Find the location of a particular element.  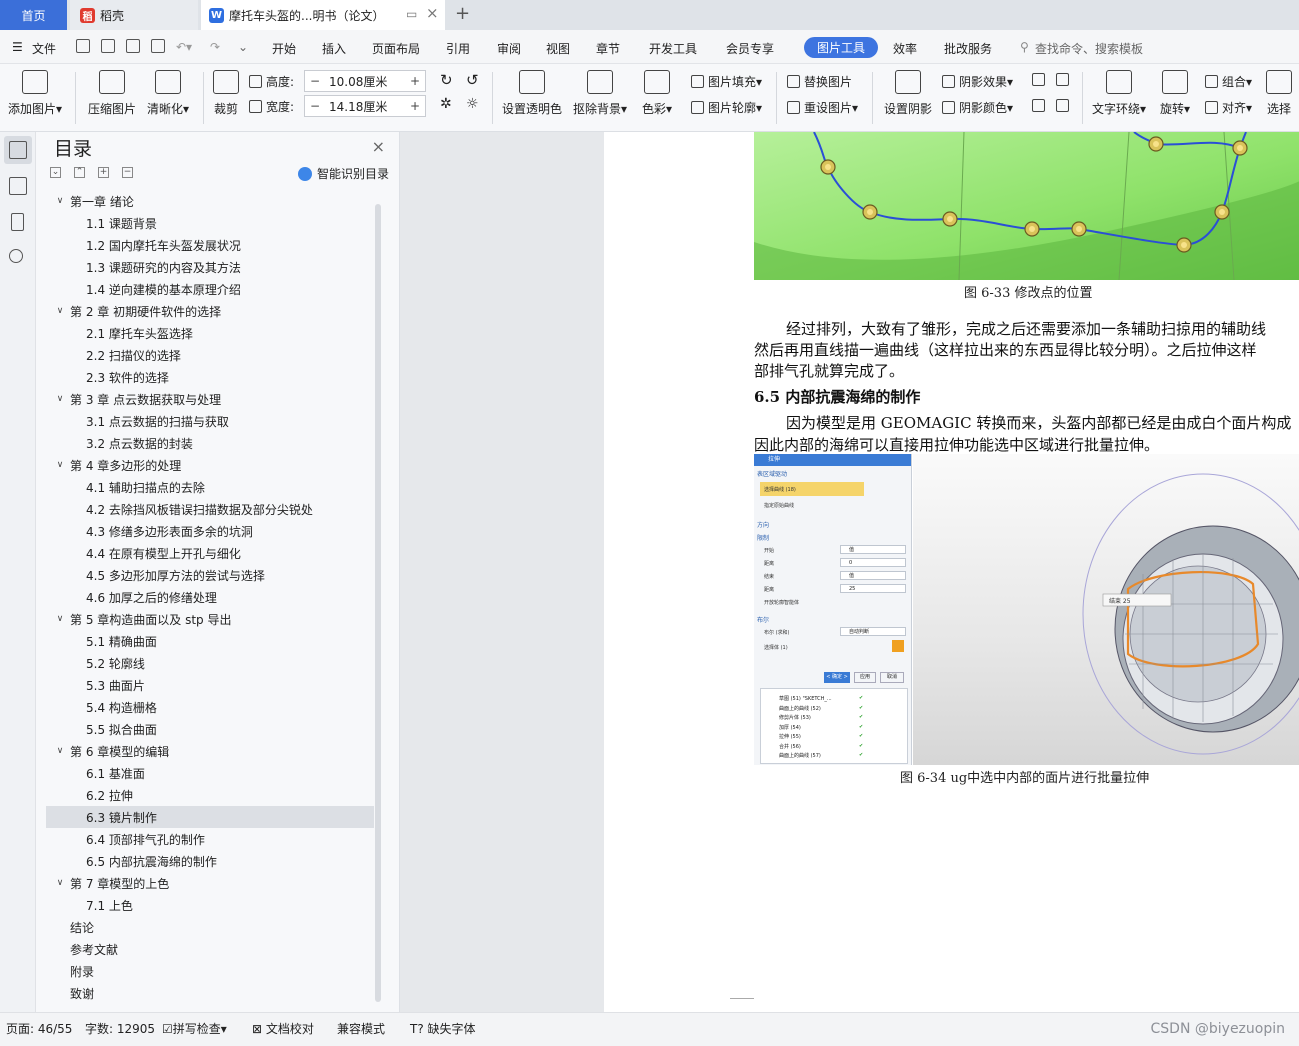

compress-image-button: 压缩图片 is located at coordinates (112, 93).